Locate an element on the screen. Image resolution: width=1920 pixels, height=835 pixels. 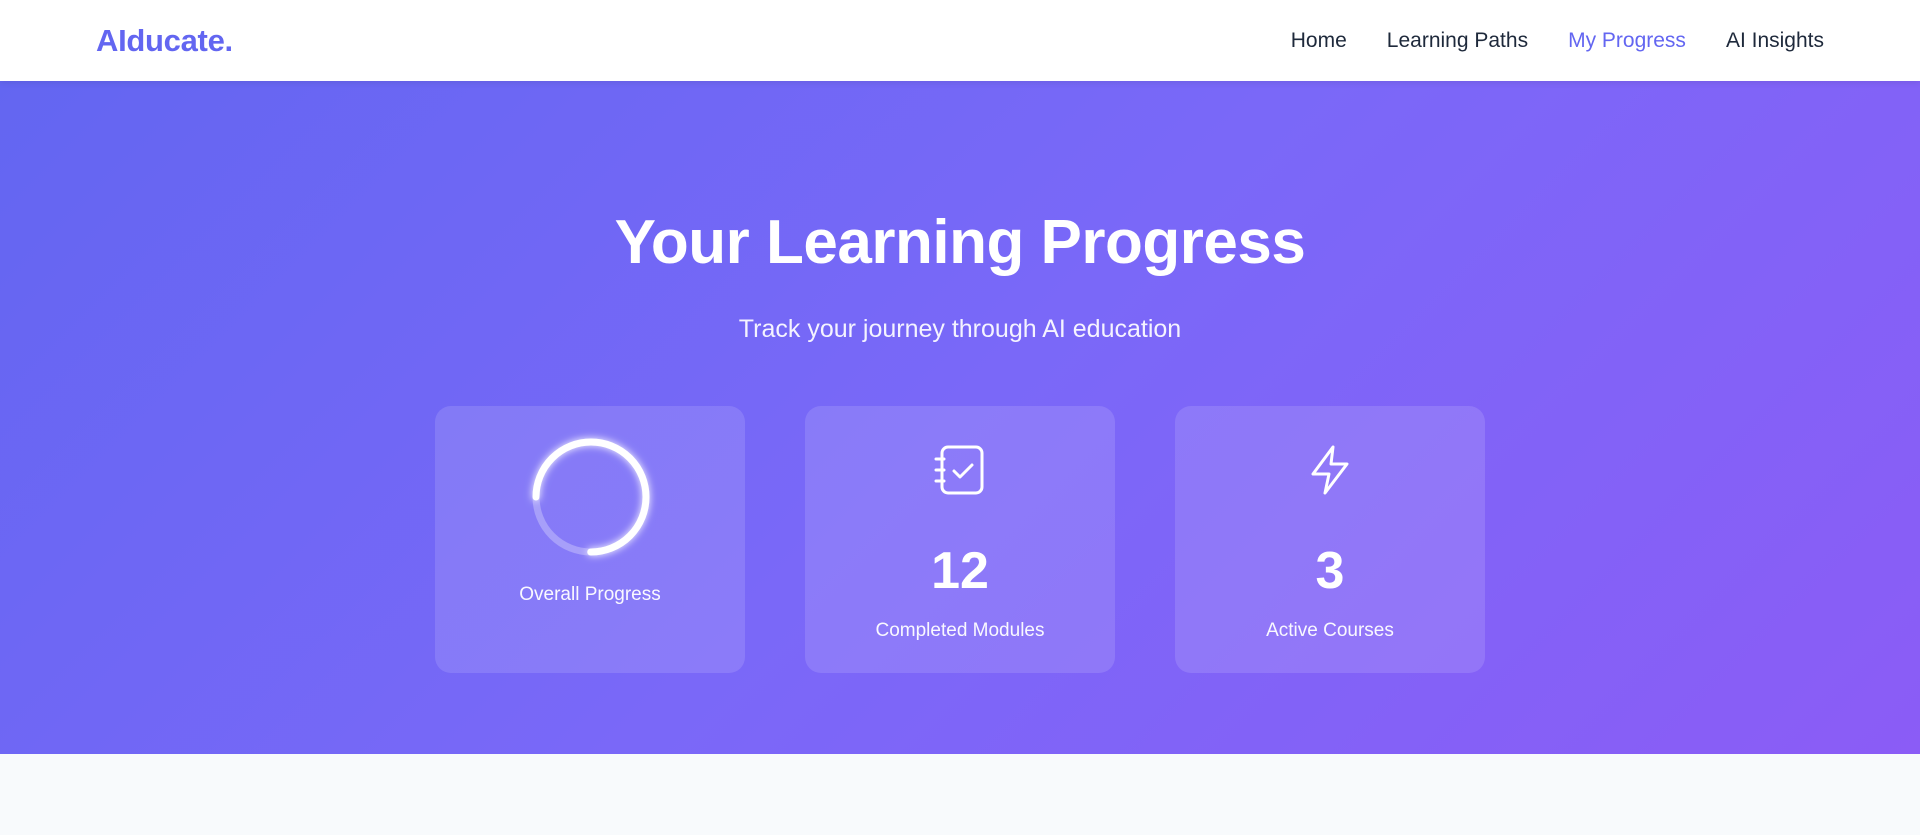
page-title: Your Learning Progress is located at coordinates (960, 242).